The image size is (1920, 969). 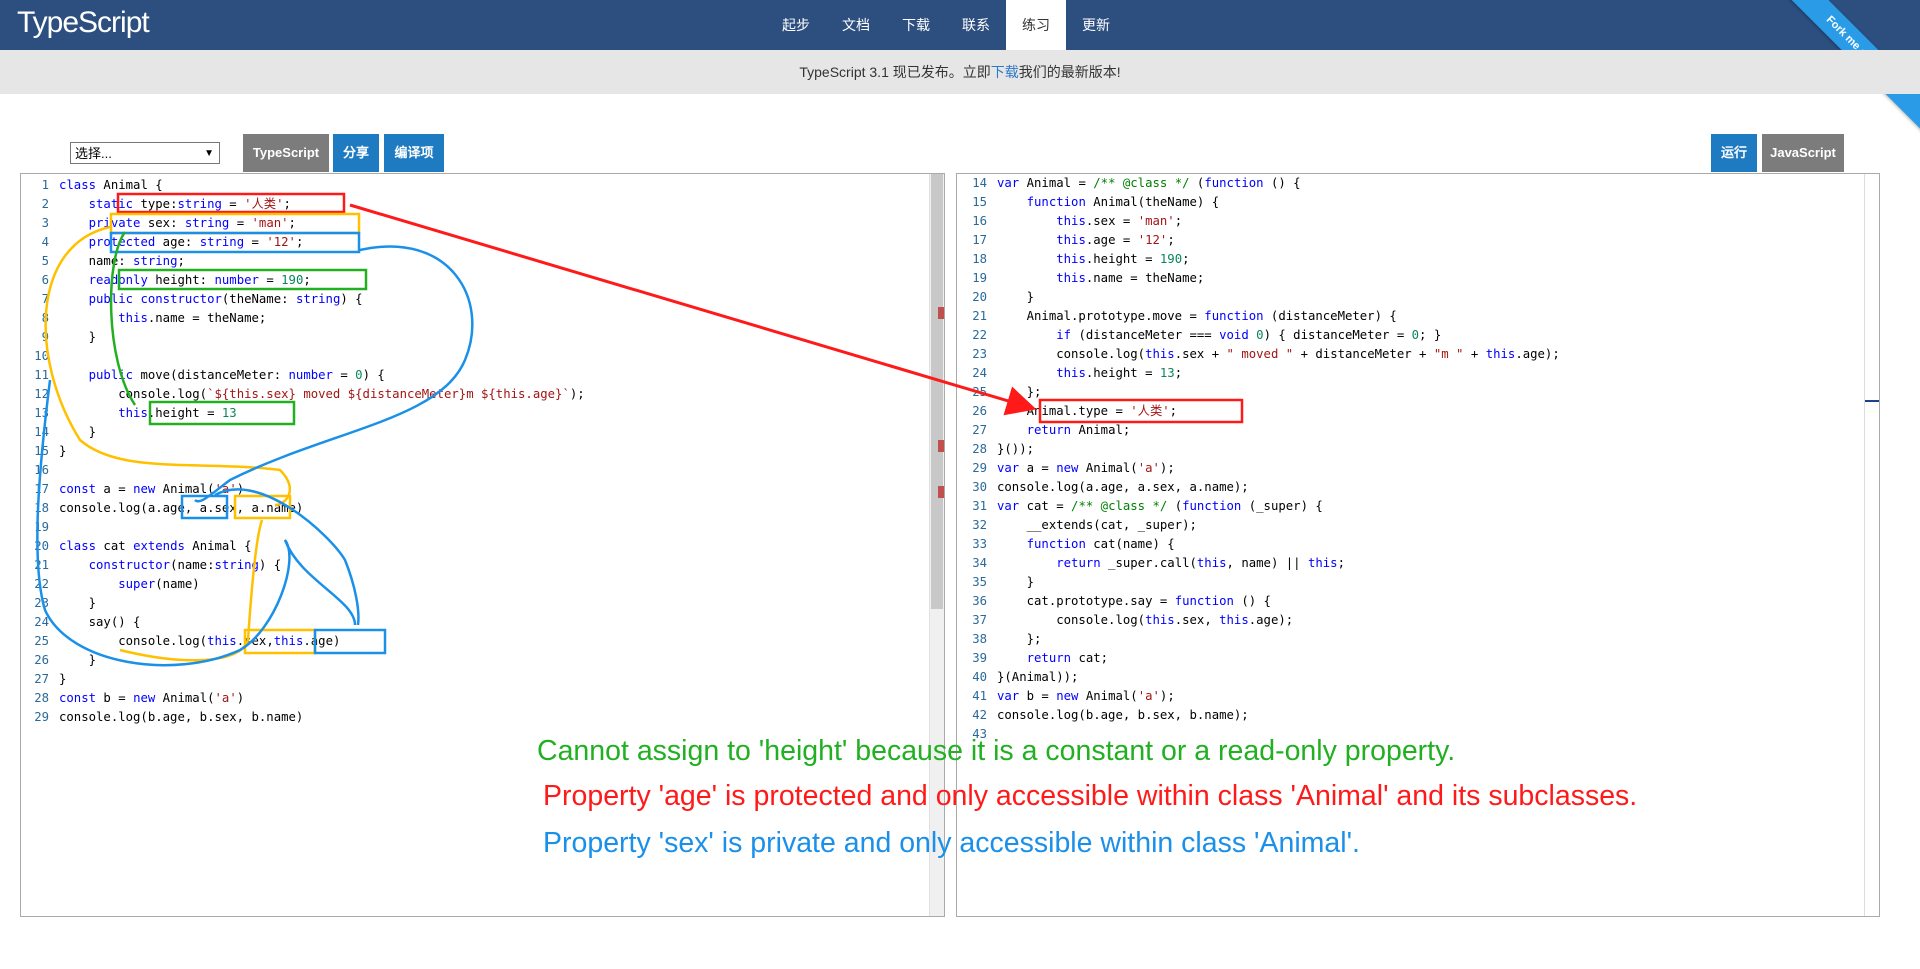 I want to click on code-text: function cat(name) {, so click(x=1100, y=544).